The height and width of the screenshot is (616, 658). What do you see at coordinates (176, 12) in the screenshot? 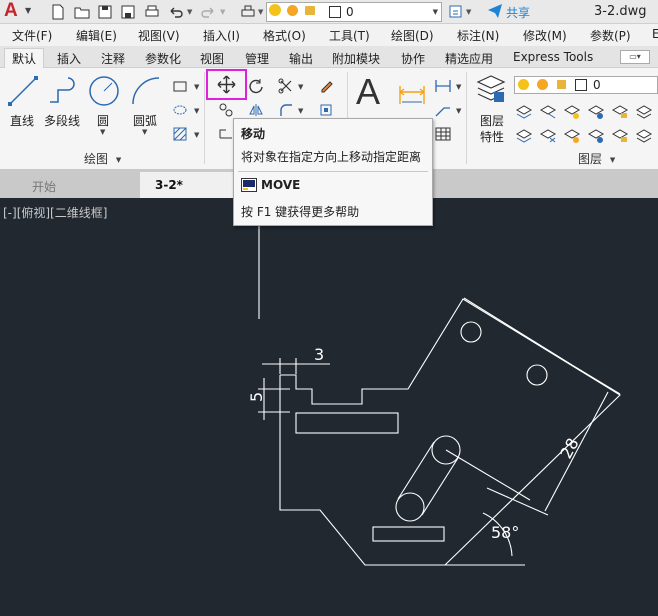
I see `undo-icon` at bounding box center [176, 12].